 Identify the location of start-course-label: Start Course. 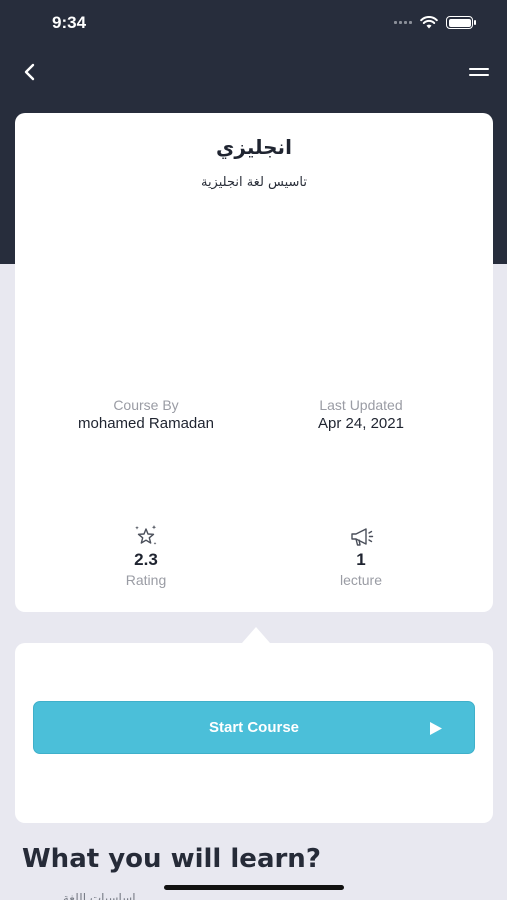
(254, 727).